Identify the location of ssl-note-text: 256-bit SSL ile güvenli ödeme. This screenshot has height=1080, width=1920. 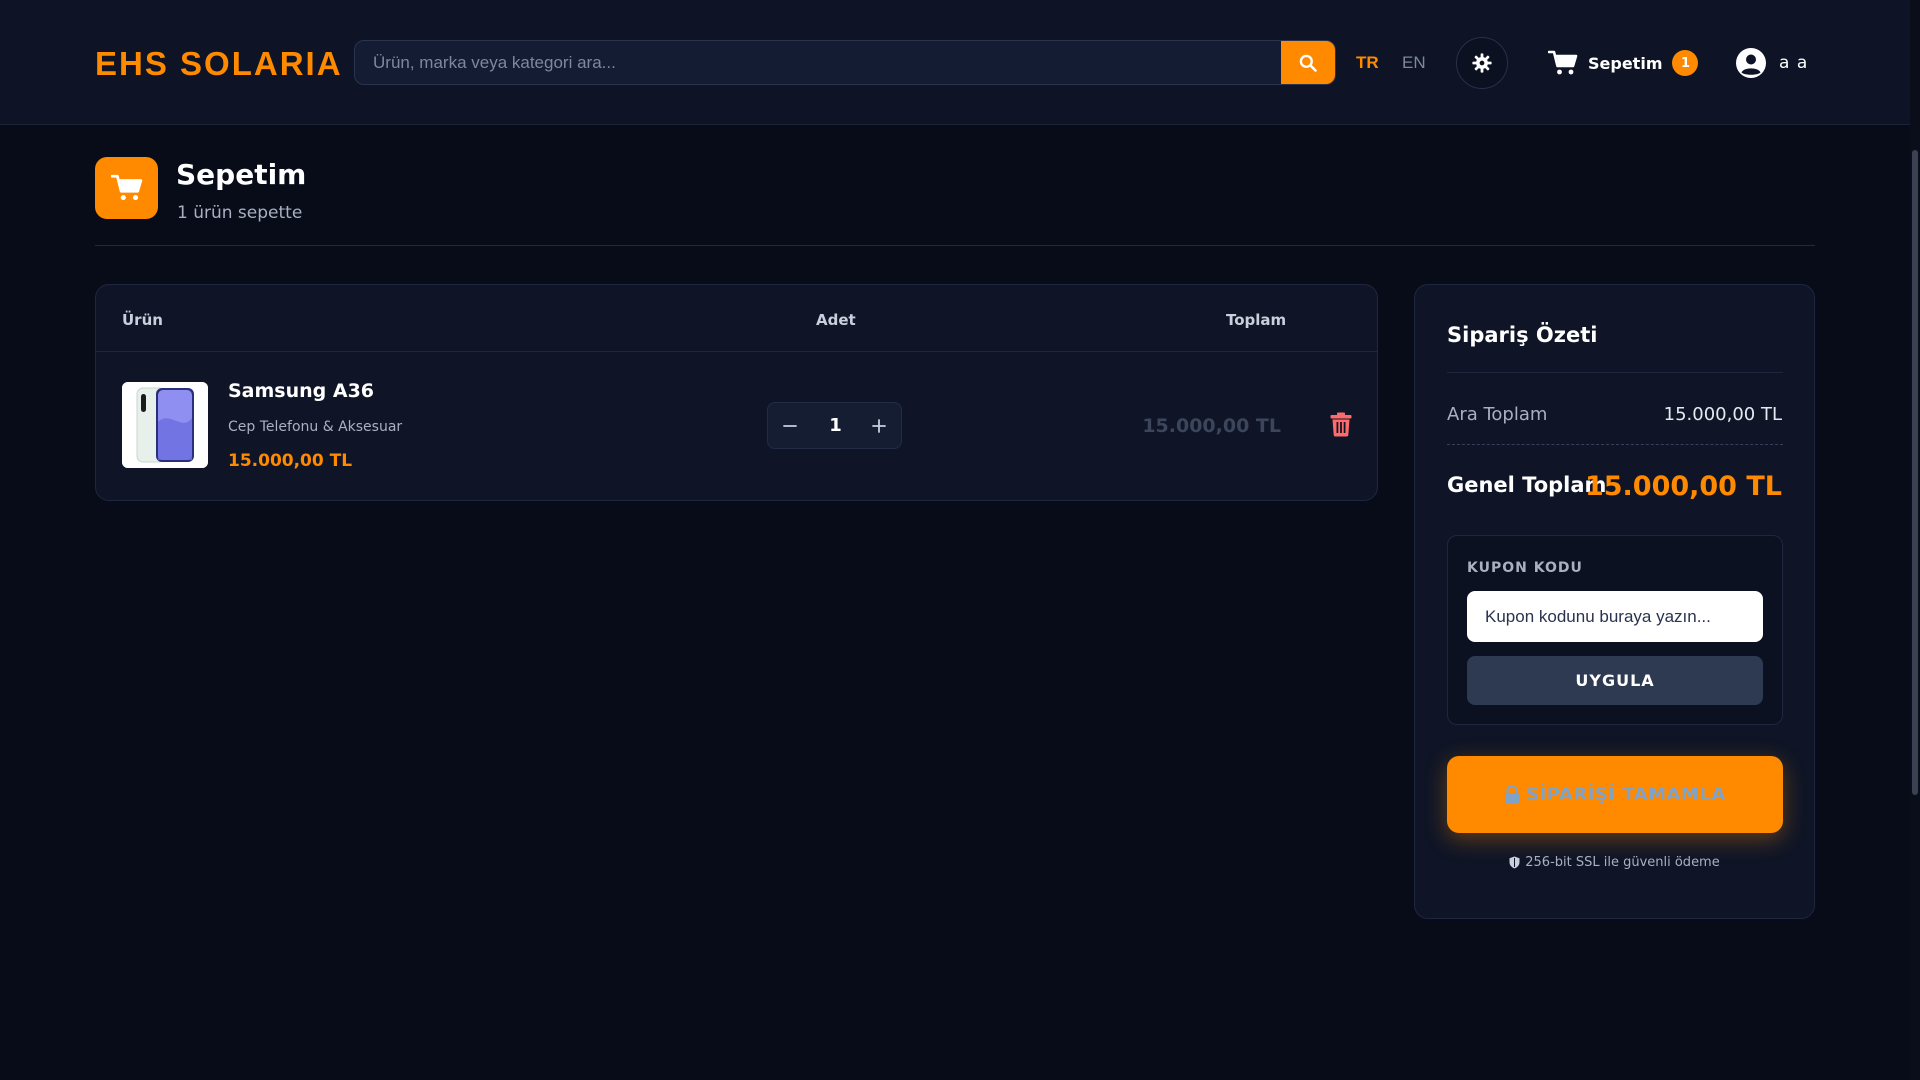
(1622, 862).